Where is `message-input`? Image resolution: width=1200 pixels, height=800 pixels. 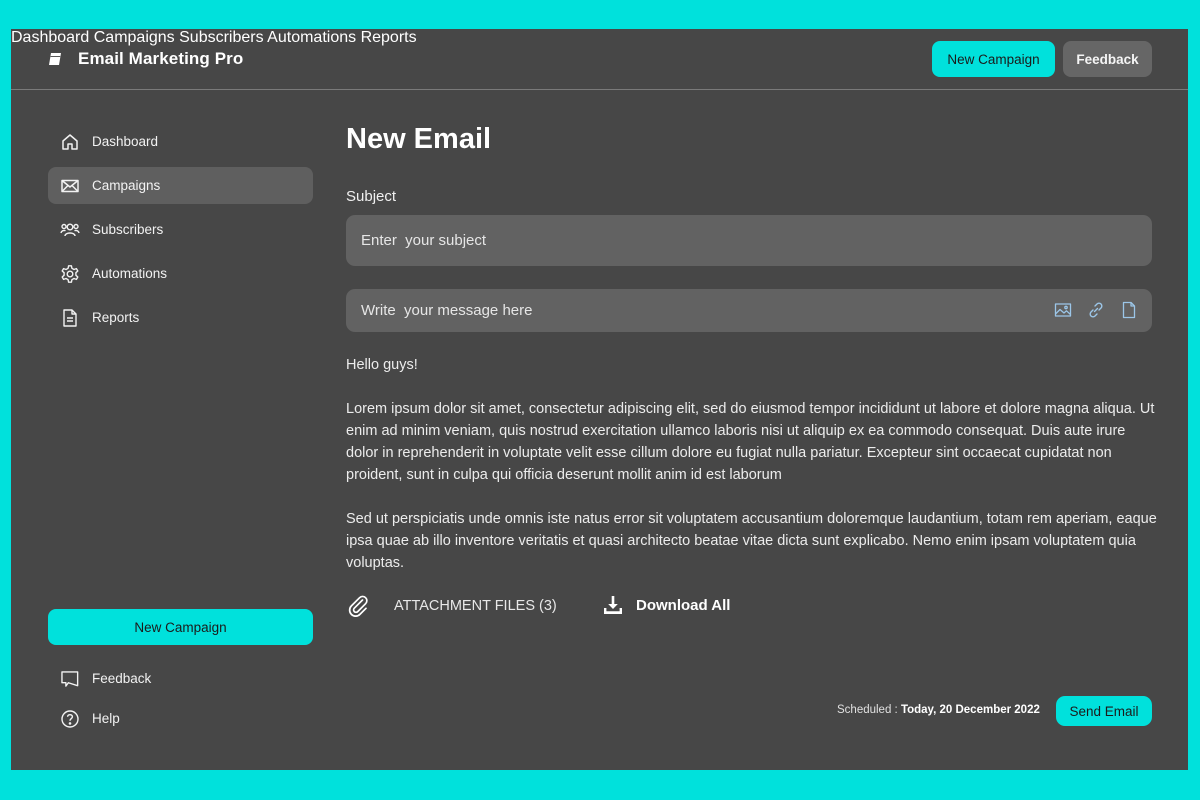
message-input is located at coordinates (686, 310).